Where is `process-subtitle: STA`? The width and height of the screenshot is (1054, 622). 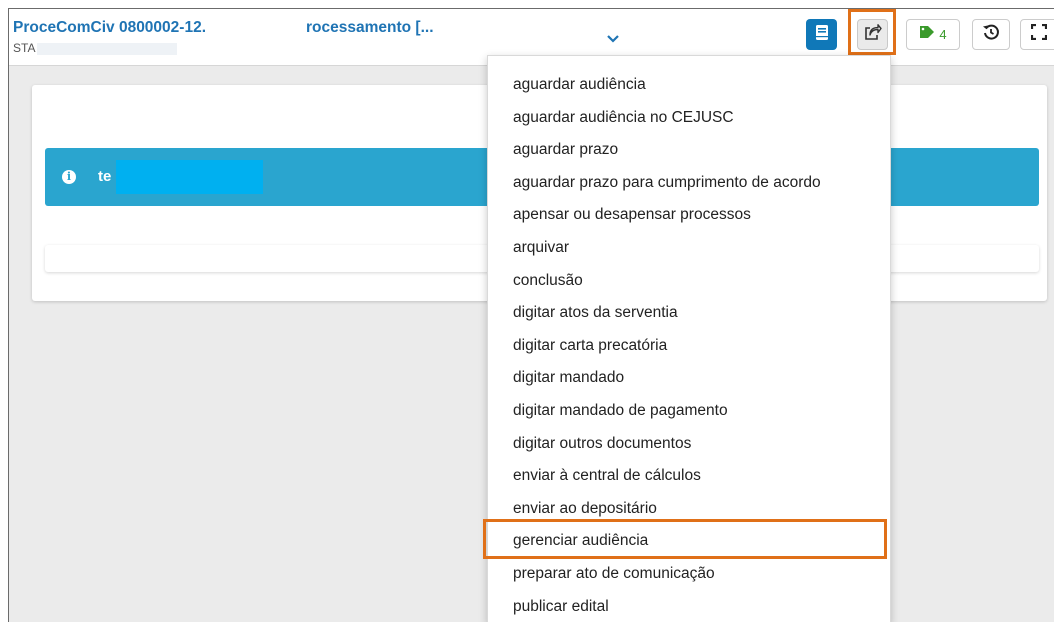
process-subtitle: STA is located at coordinates (95, 48).